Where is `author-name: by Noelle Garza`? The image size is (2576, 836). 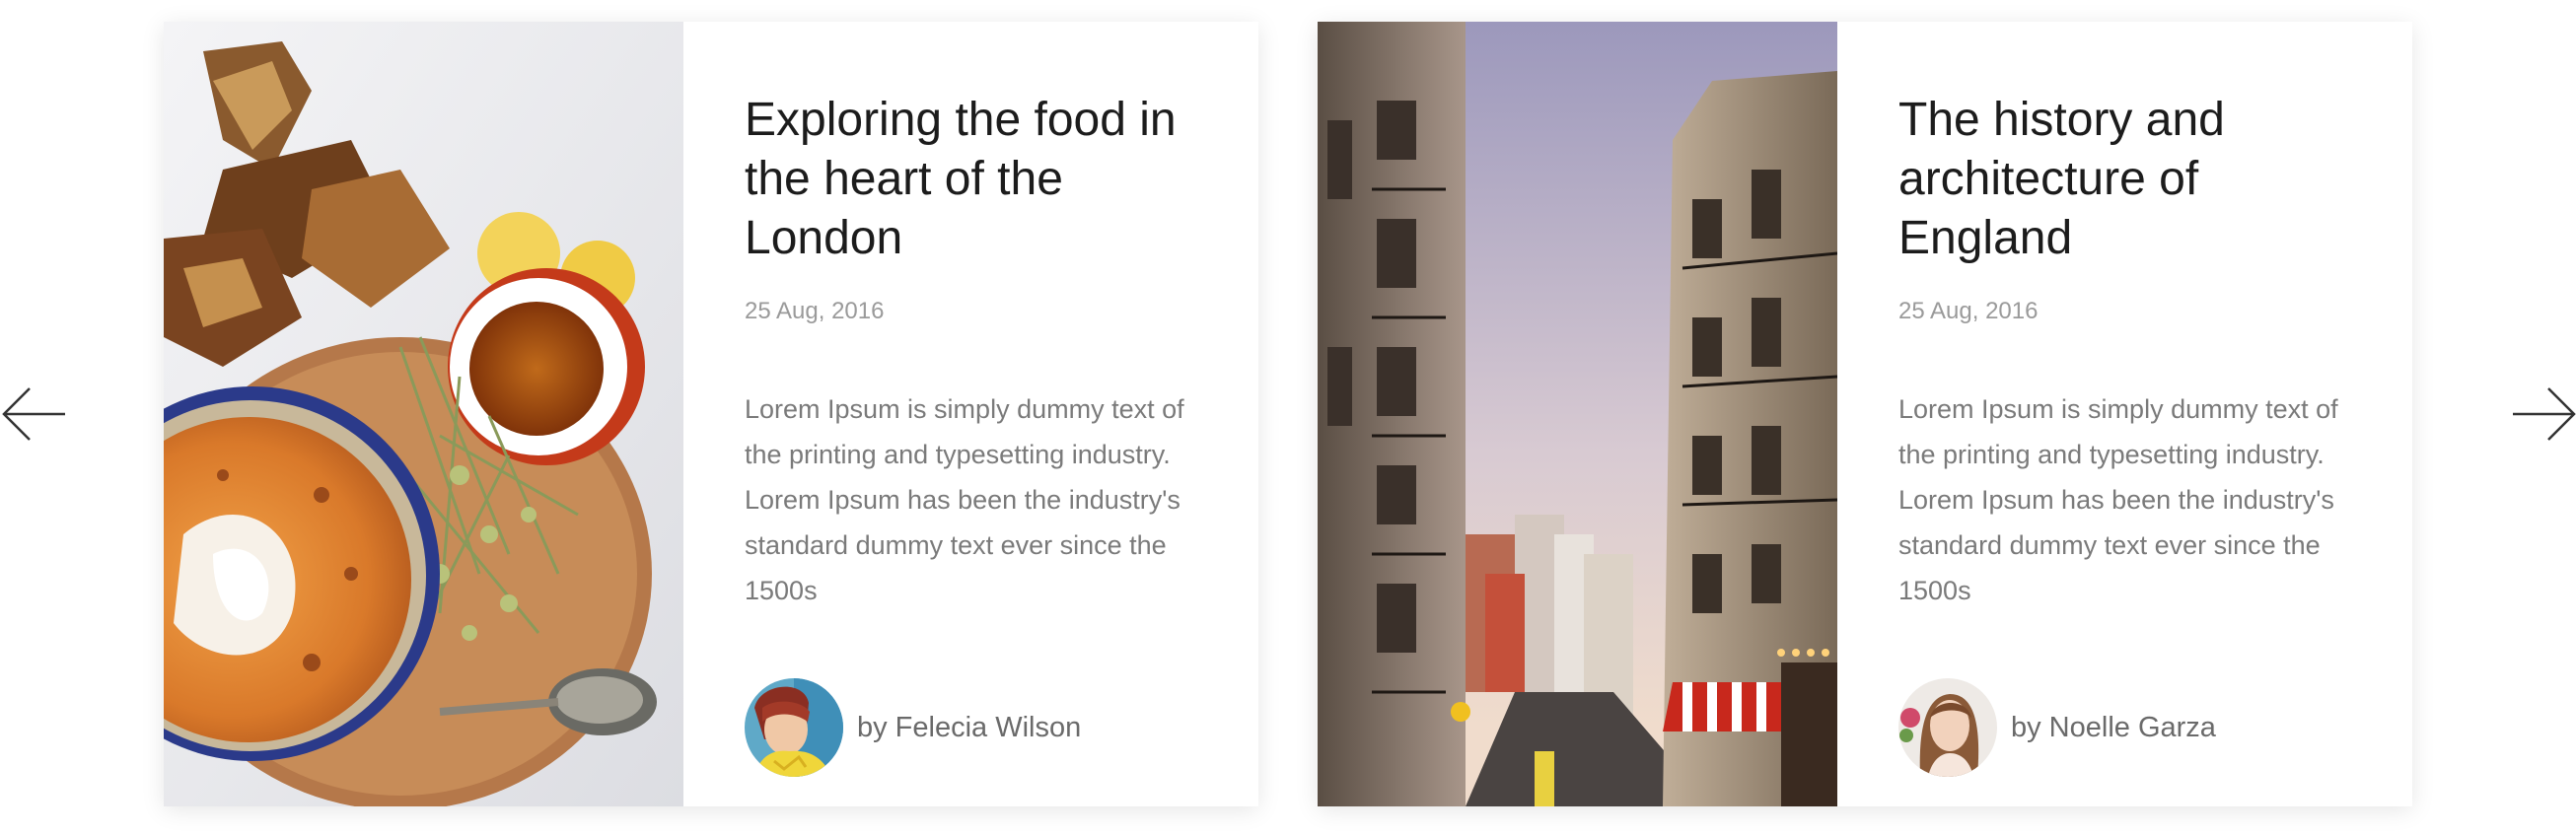
author-name: by Noelle Garza is located at coordinates (2113, 728).